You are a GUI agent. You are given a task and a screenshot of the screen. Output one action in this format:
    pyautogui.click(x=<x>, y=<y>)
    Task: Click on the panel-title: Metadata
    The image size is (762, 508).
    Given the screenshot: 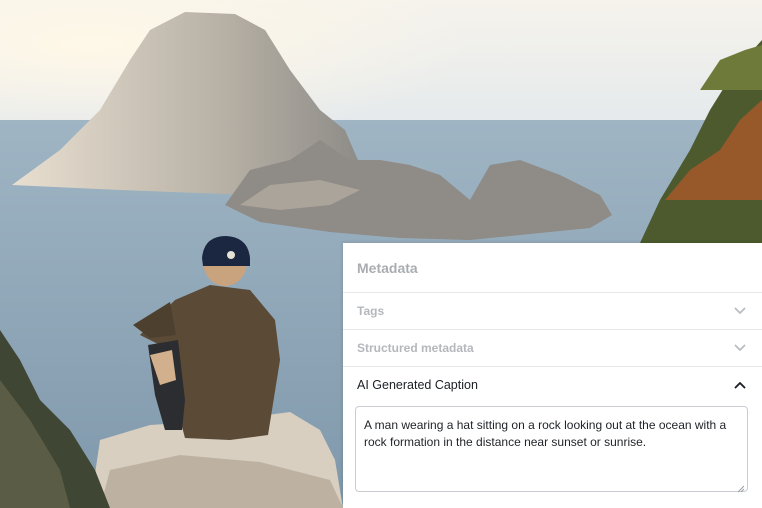 What is the action you would take?
    pyautogui.click(x=387, y=267)
    